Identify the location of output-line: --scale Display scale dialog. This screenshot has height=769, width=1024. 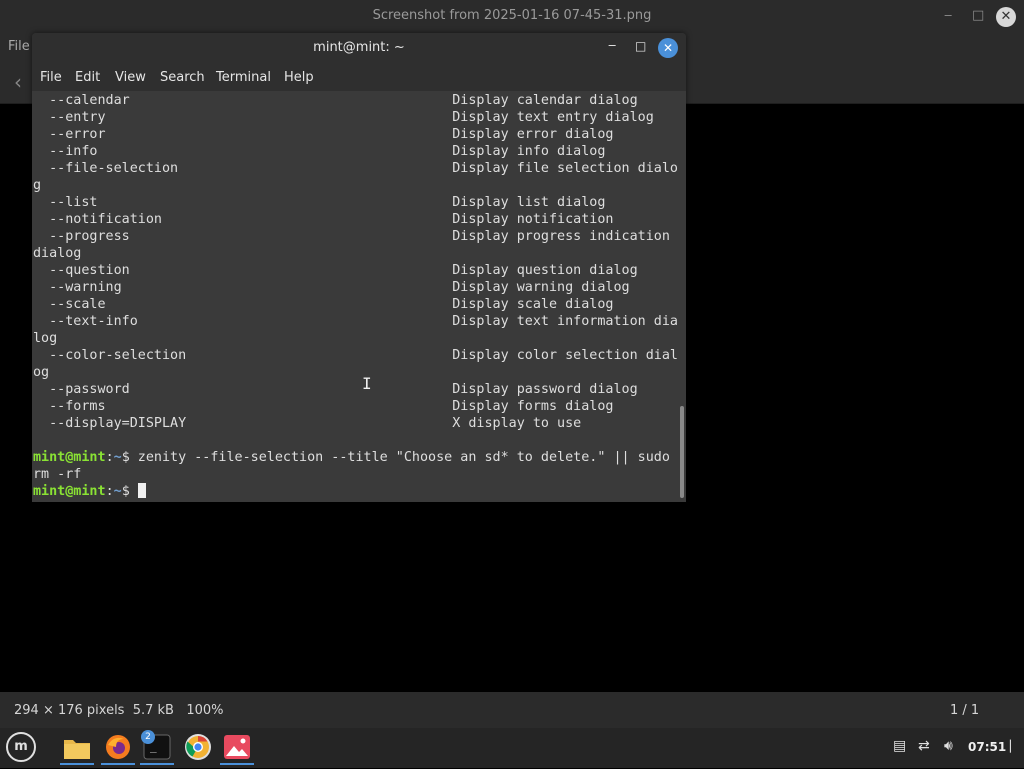
(323, 304).